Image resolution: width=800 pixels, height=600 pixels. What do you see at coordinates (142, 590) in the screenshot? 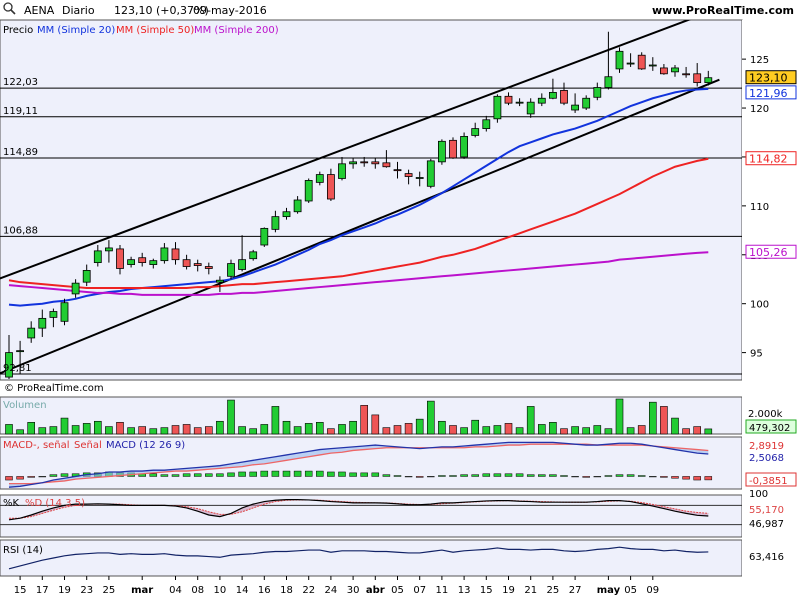
I see `x-tick-label: mar` at bounding box center [142, 590].